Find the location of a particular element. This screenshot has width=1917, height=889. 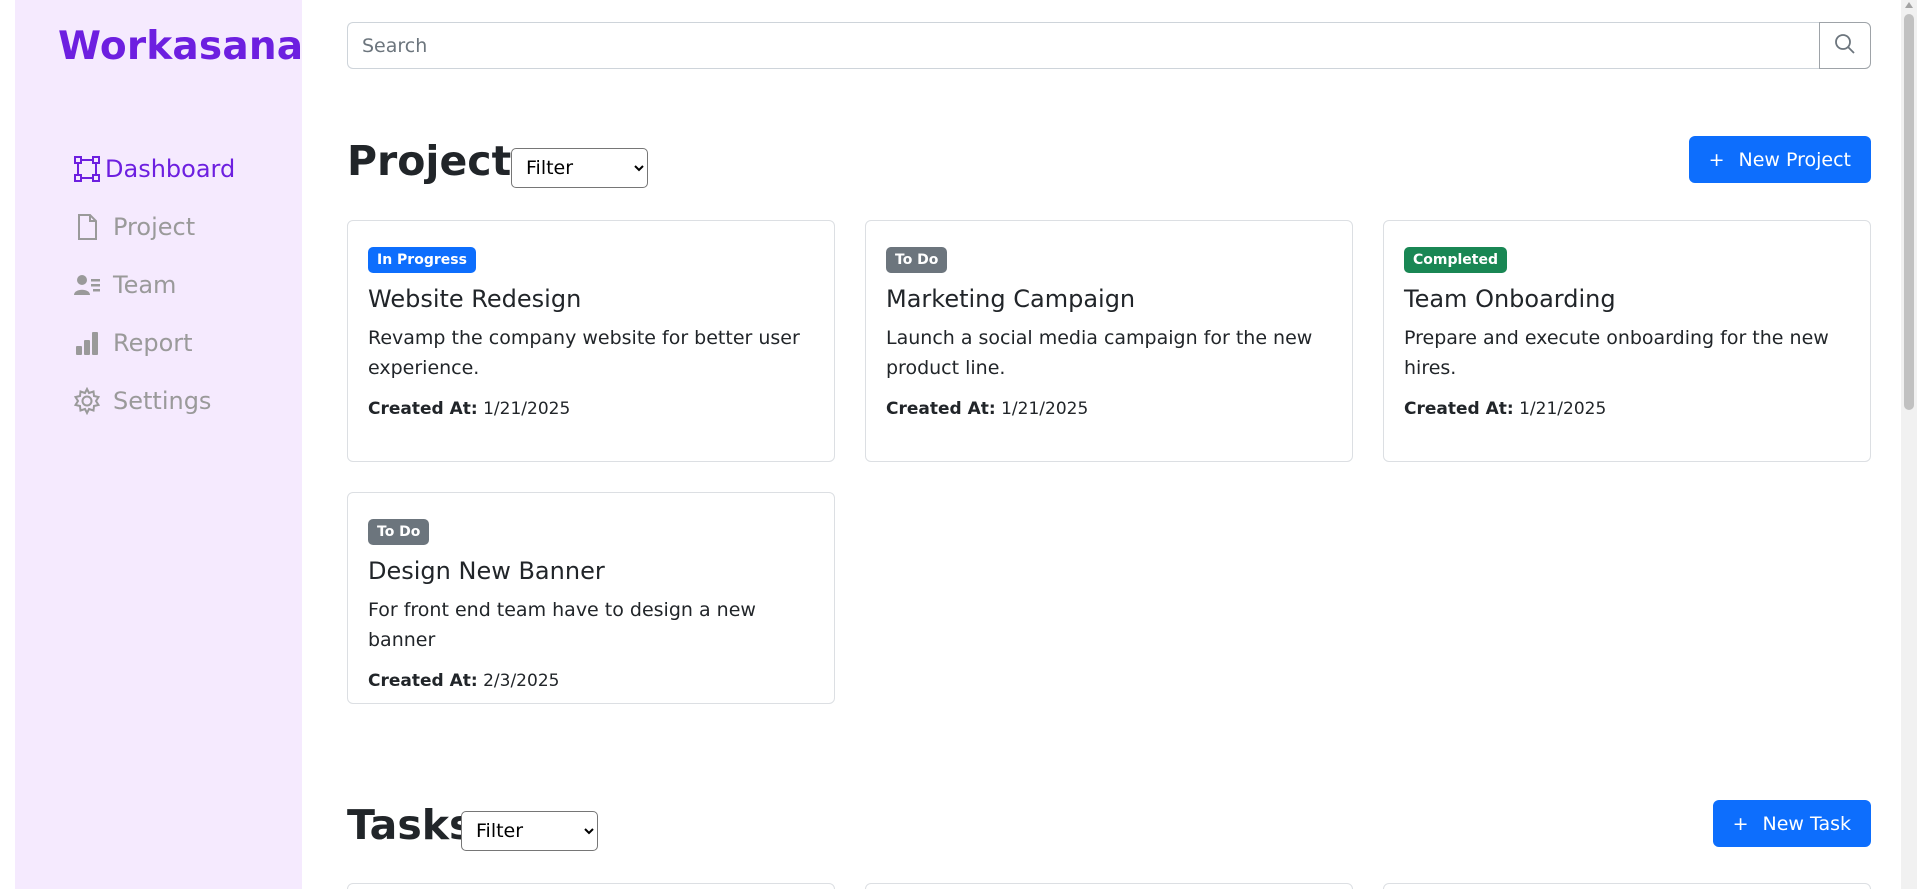

sidebar-item-label: Dashboard is located at coordinates (170, 169).